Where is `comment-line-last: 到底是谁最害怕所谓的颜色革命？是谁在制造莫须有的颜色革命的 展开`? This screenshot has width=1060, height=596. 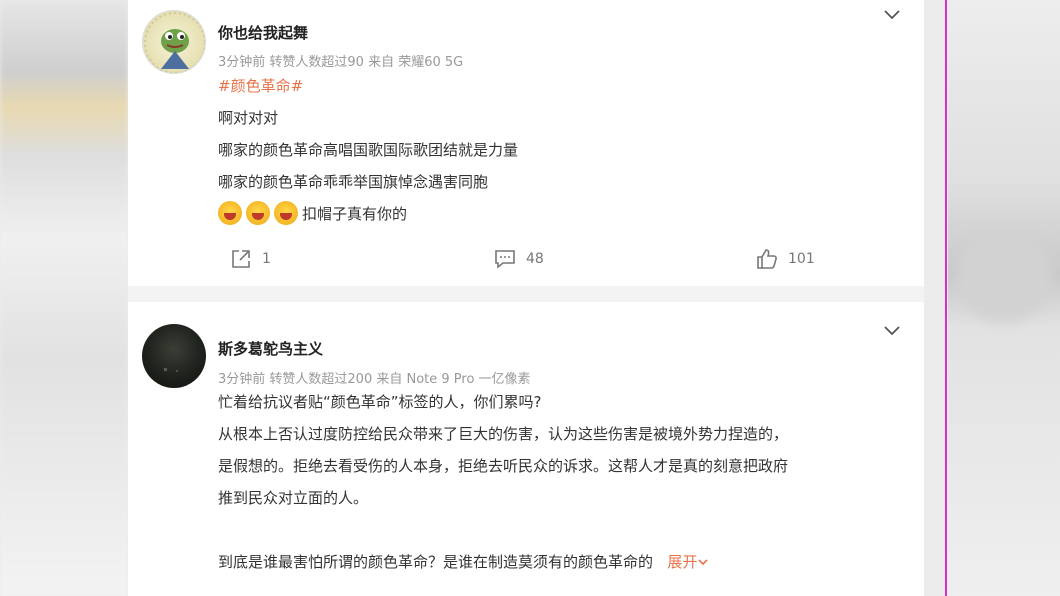 comment-line-last: 到底是谁最害怕所谓的颜色革命？是谁在制造莫须有的颜色革命的 展开 is located at coordinates (503, 562).